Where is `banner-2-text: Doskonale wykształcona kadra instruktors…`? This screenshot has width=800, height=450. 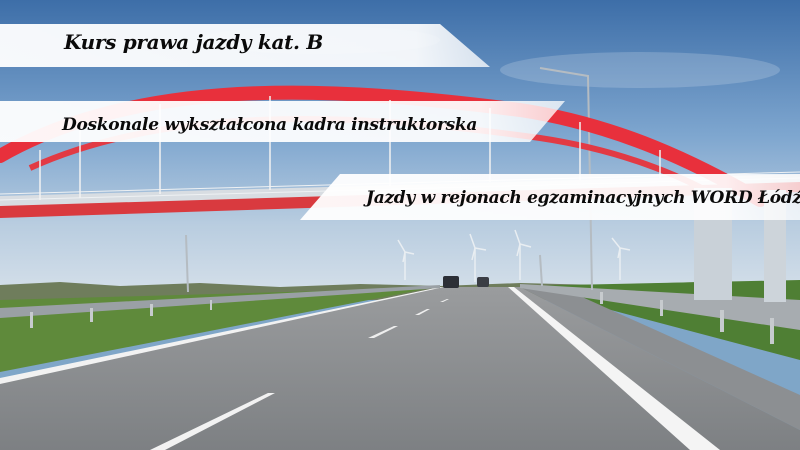 banner-2-text: Doskonale wykształcona kadra instruktors… is located at coordinates (270, 125).